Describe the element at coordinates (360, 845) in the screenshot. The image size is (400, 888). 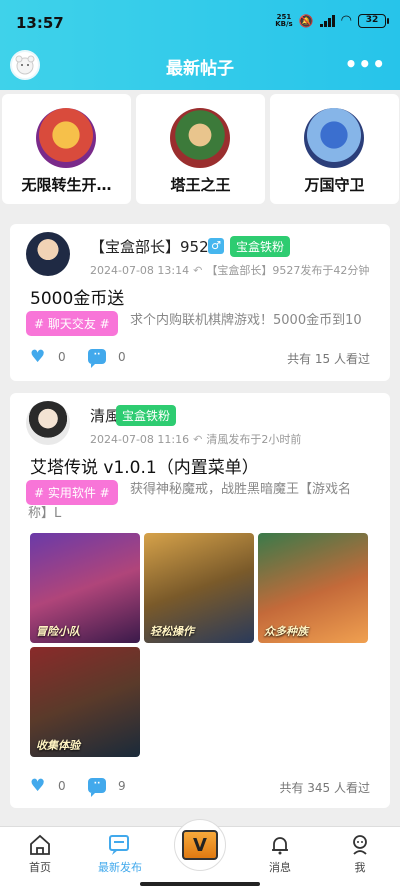
I see `profile-icon` at that location.